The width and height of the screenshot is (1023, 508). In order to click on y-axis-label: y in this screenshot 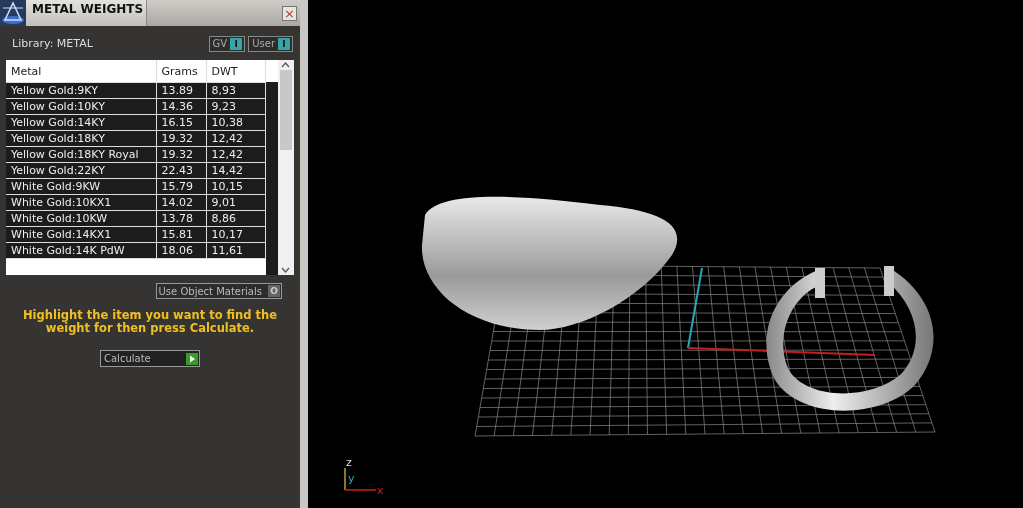, I will do `click(351, 478)`.